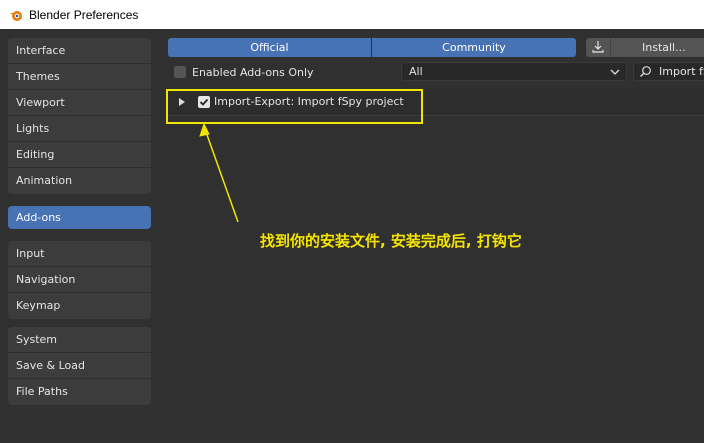 The image size is (704, 443). I want to click on sidebar-item-lights: Lights, so click(79, 129).